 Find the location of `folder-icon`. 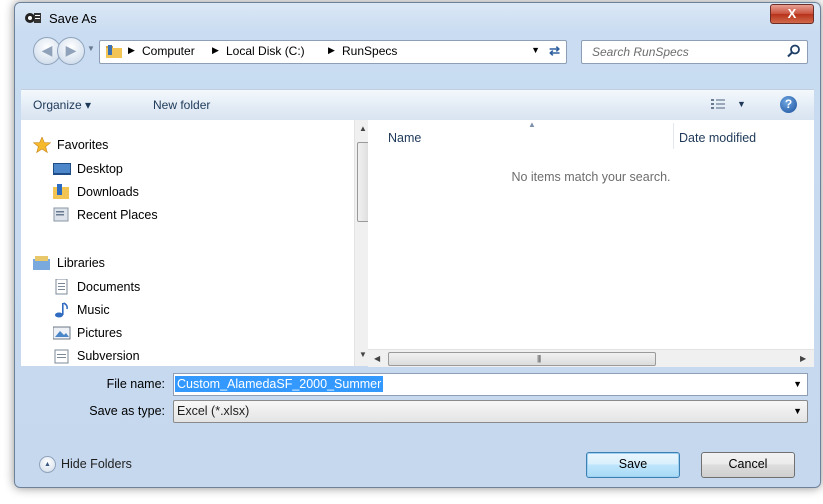

folder-icon is located at coordinates (114, 51).